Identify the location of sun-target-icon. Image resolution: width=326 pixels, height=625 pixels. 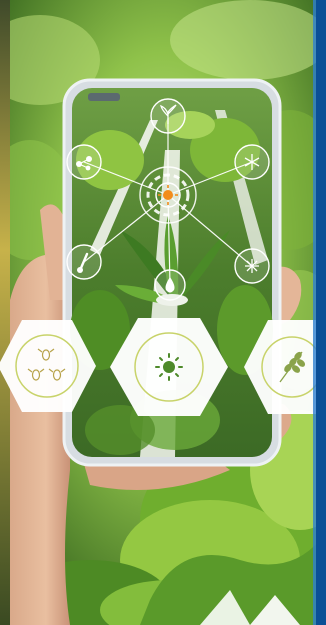
(168, 195).